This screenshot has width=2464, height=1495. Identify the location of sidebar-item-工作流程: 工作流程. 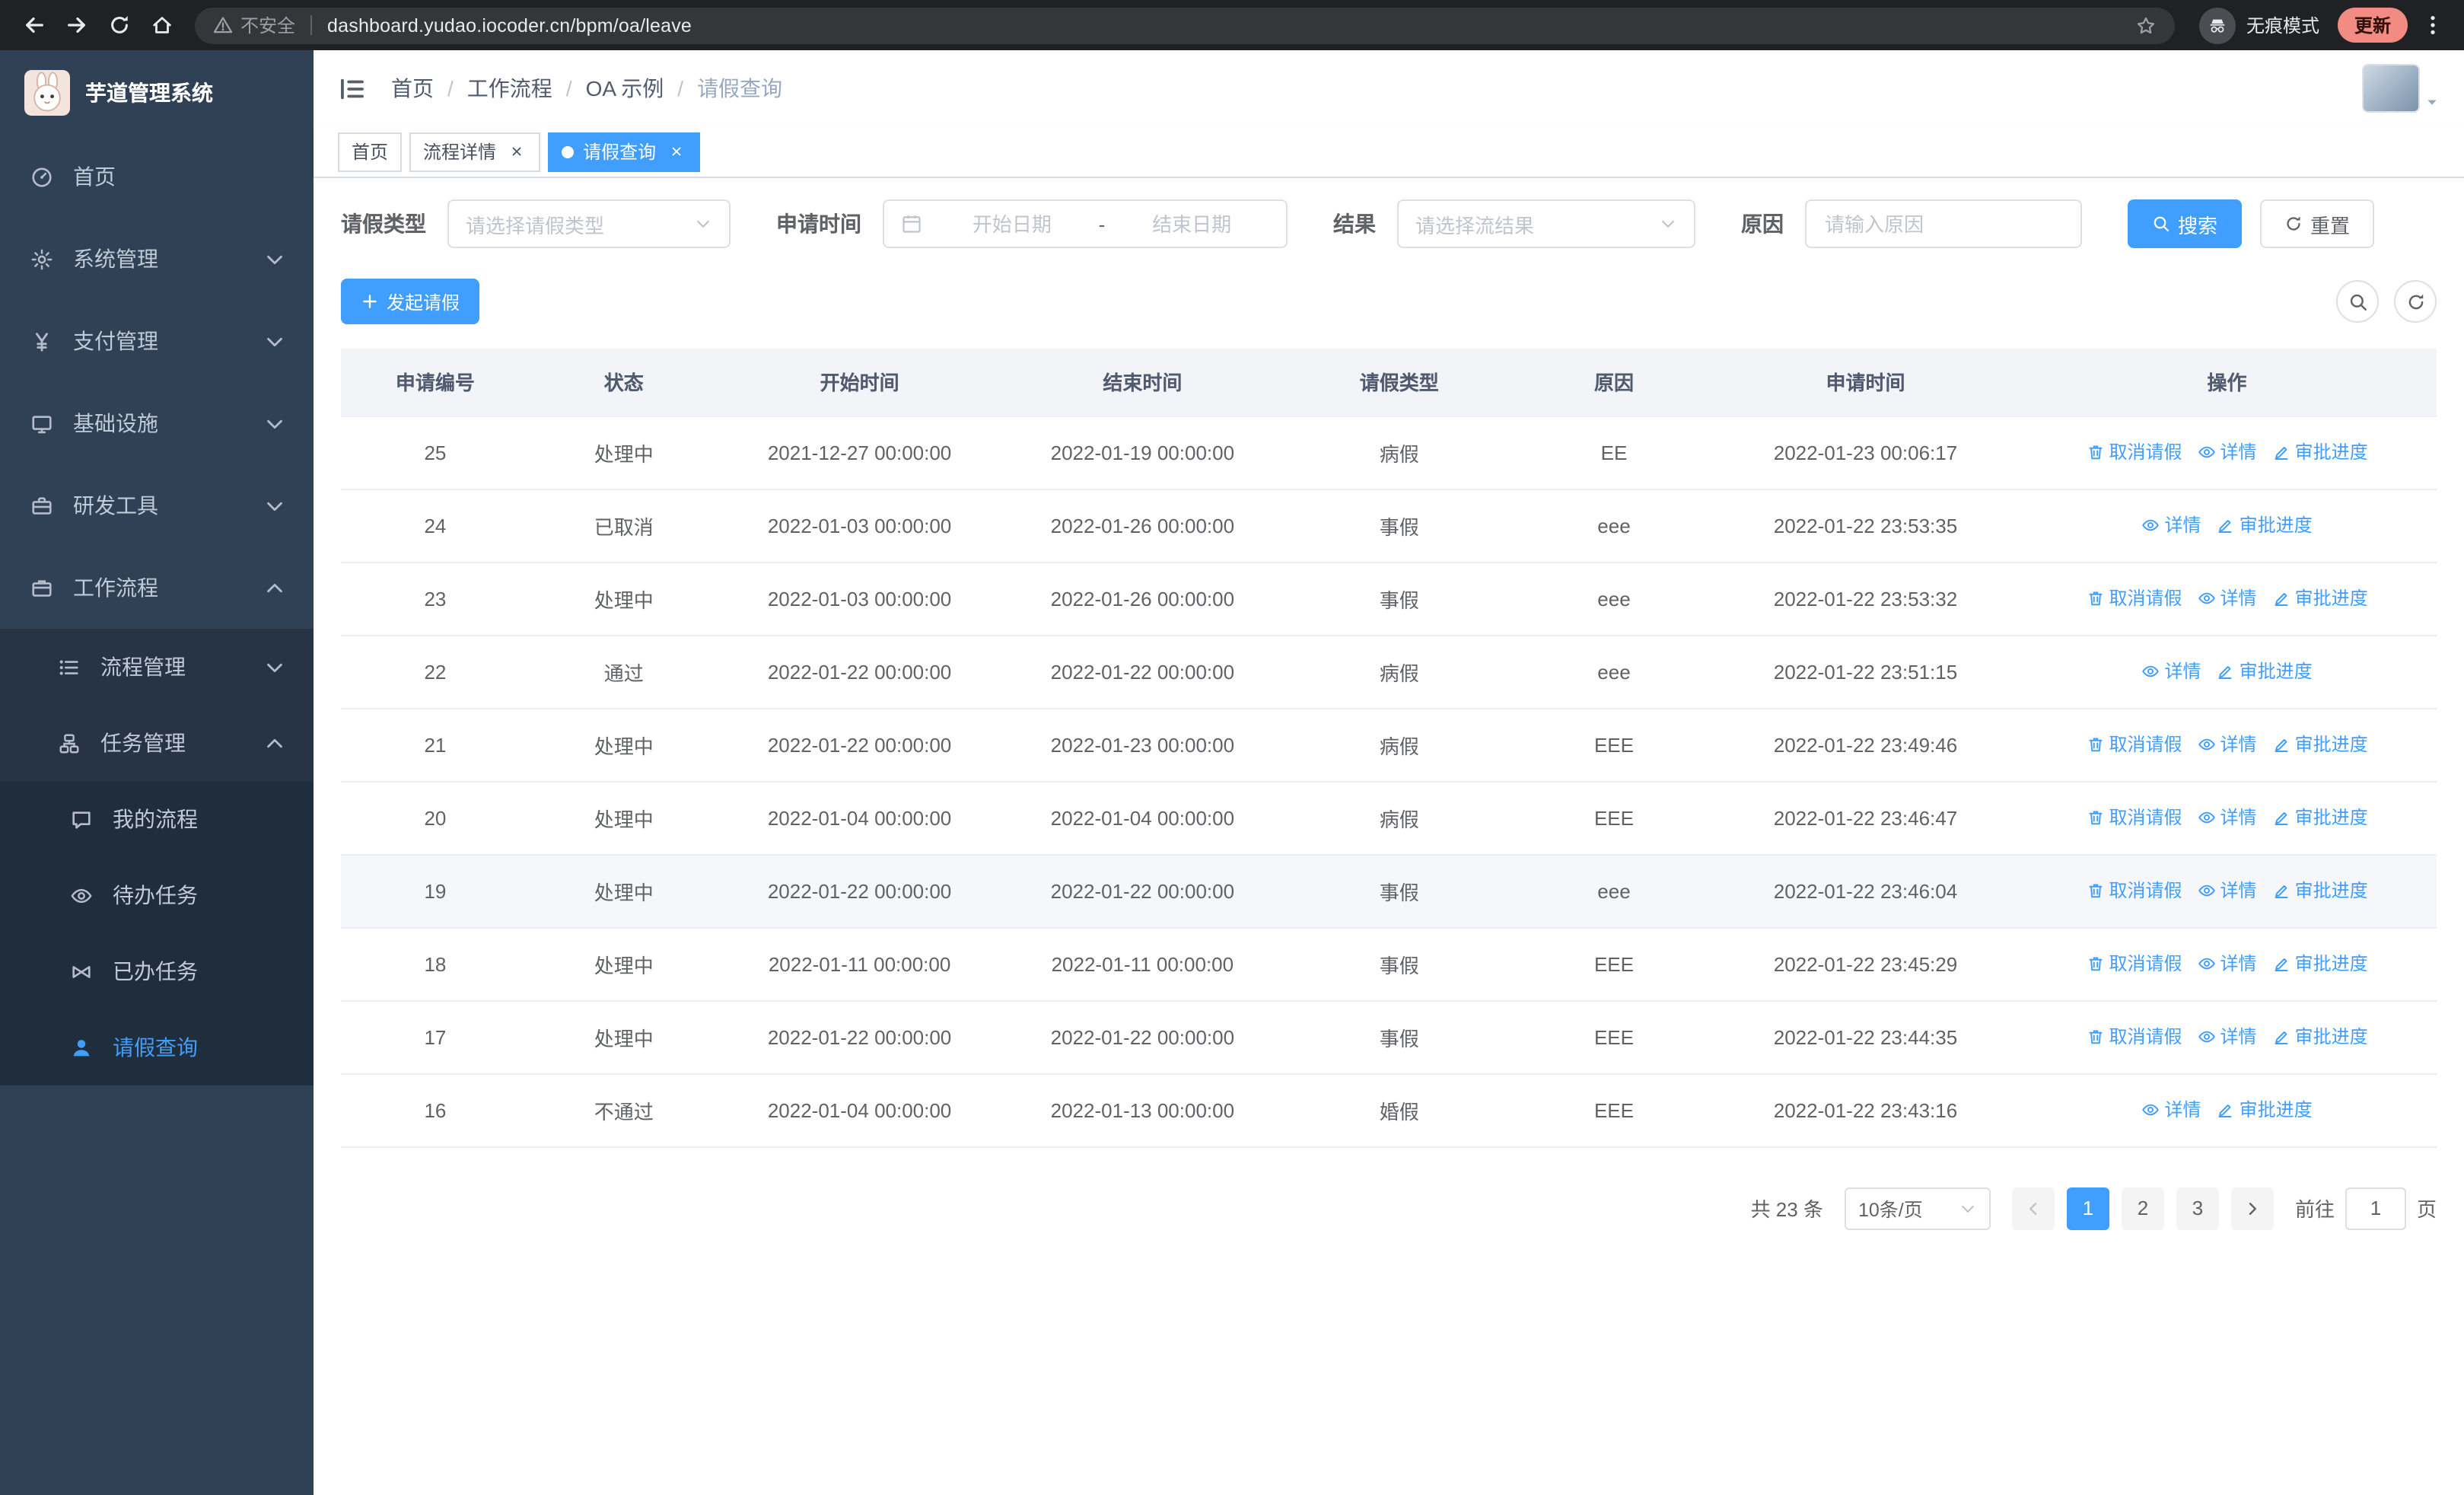
(157, 588).